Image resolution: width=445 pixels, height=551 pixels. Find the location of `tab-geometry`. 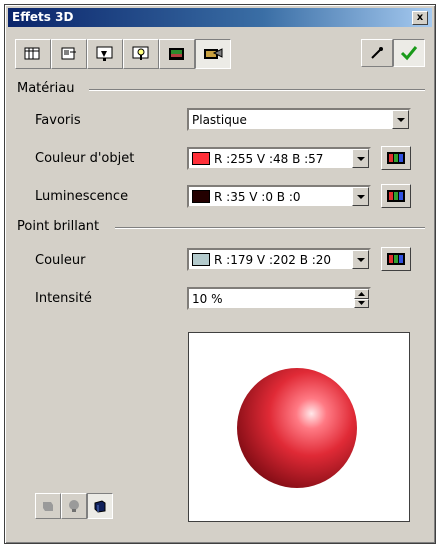

tab-geometry is located at coordinates (33, 54).